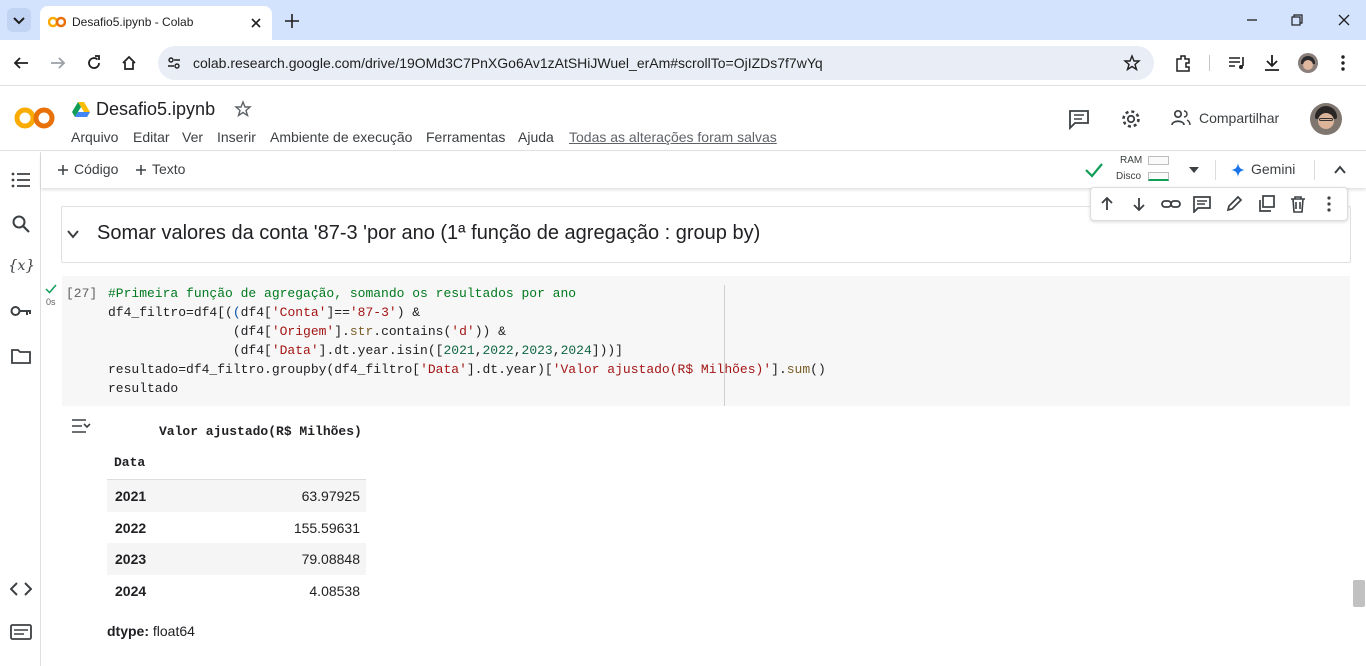  Describe the element at coordinates (1298, 204) in the screenshot. I see `delete-cell-icon` at that location.